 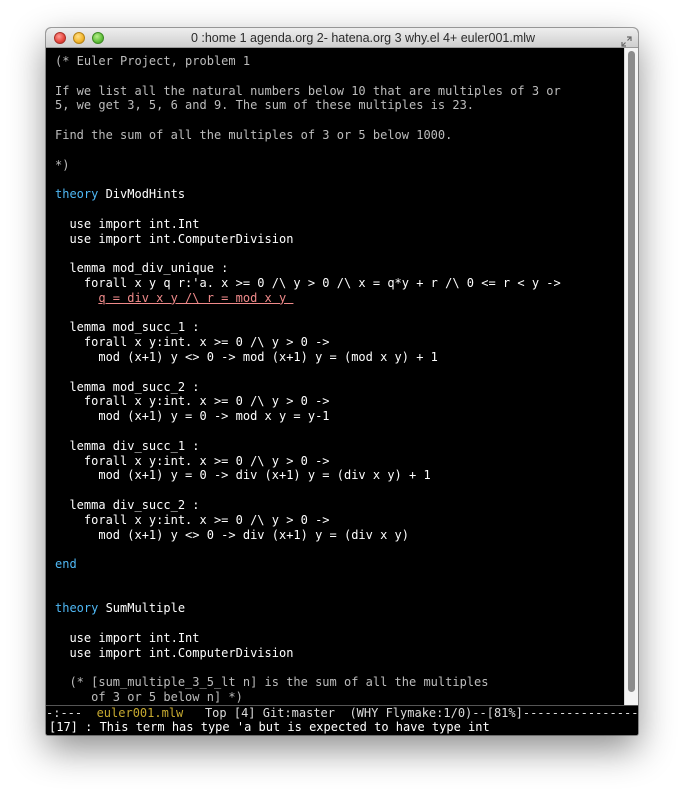 What do you see at coordinates (140, 713) in the screenshot?
I see `mode-line-buffer-name: euler001.mlw` at bounding box center [140, 713].